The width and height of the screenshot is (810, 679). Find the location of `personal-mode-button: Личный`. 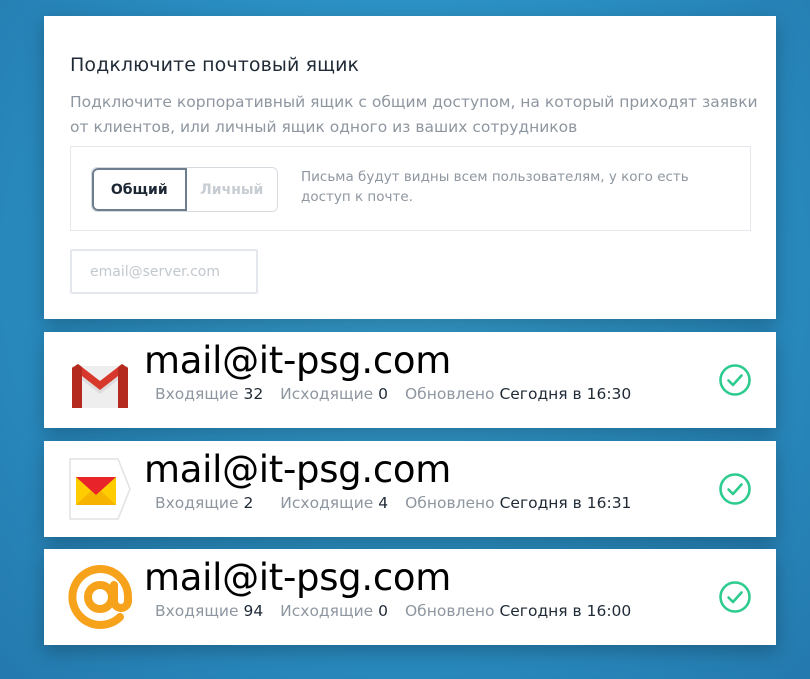

personal-mode-button: Личный is located at coordinates (231, 189).